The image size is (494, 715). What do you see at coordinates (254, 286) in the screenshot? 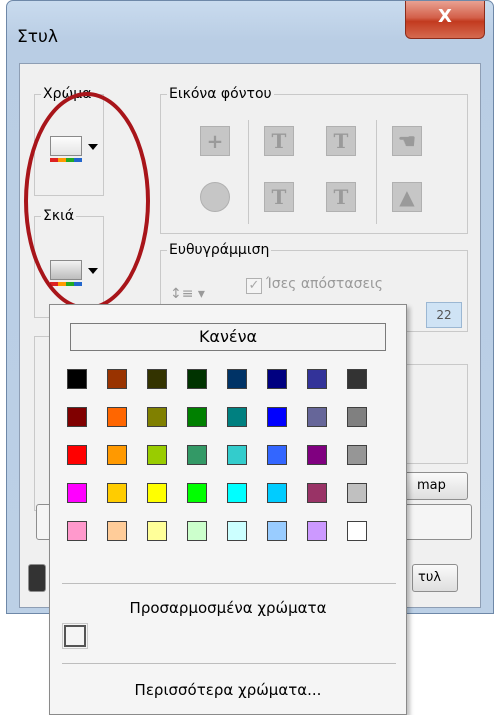
I see `equal-spacing-checkbox: ✓` at bounding box center [254, 286].